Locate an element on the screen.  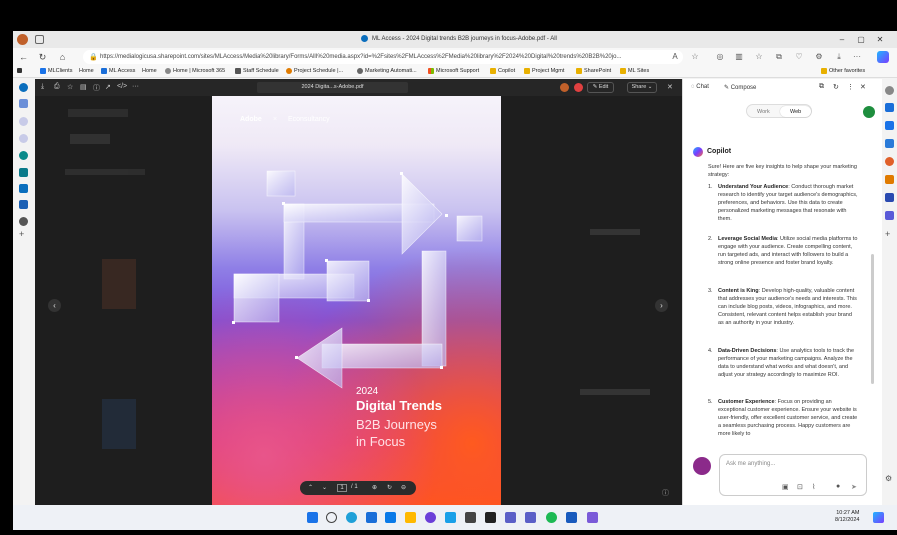
rotate-icon: ↻ is located at coordinates (389, 487).